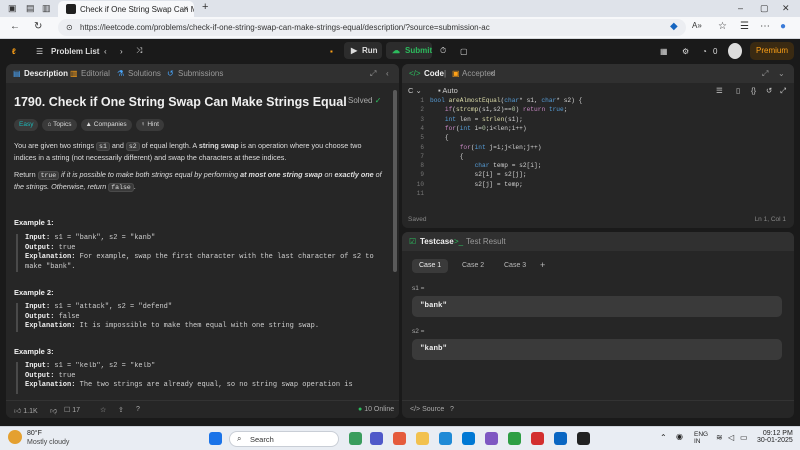 The height and width of the screenshot is (450, 800). I want to click on companies-chip: ▲ Companies, so click(106, 125).